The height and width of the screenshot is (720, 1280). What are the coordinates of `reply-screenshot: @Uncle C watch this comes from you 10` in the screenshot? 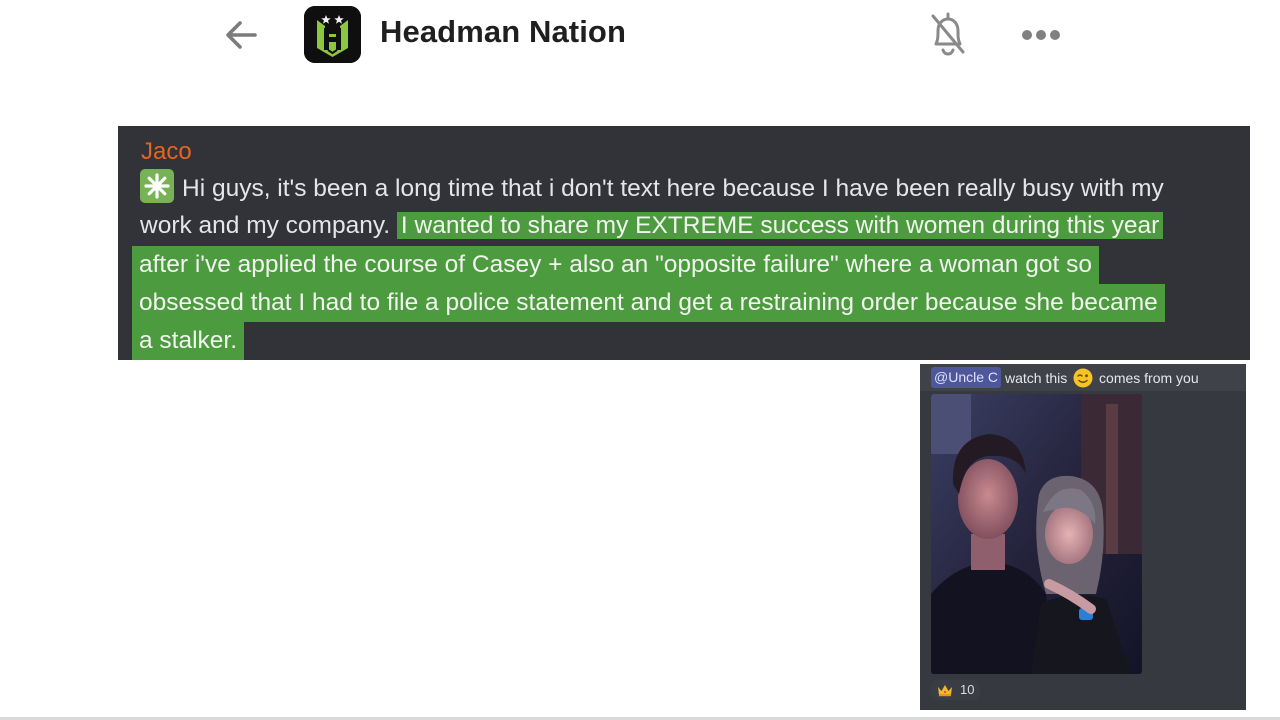 It's located at (1083, 537).